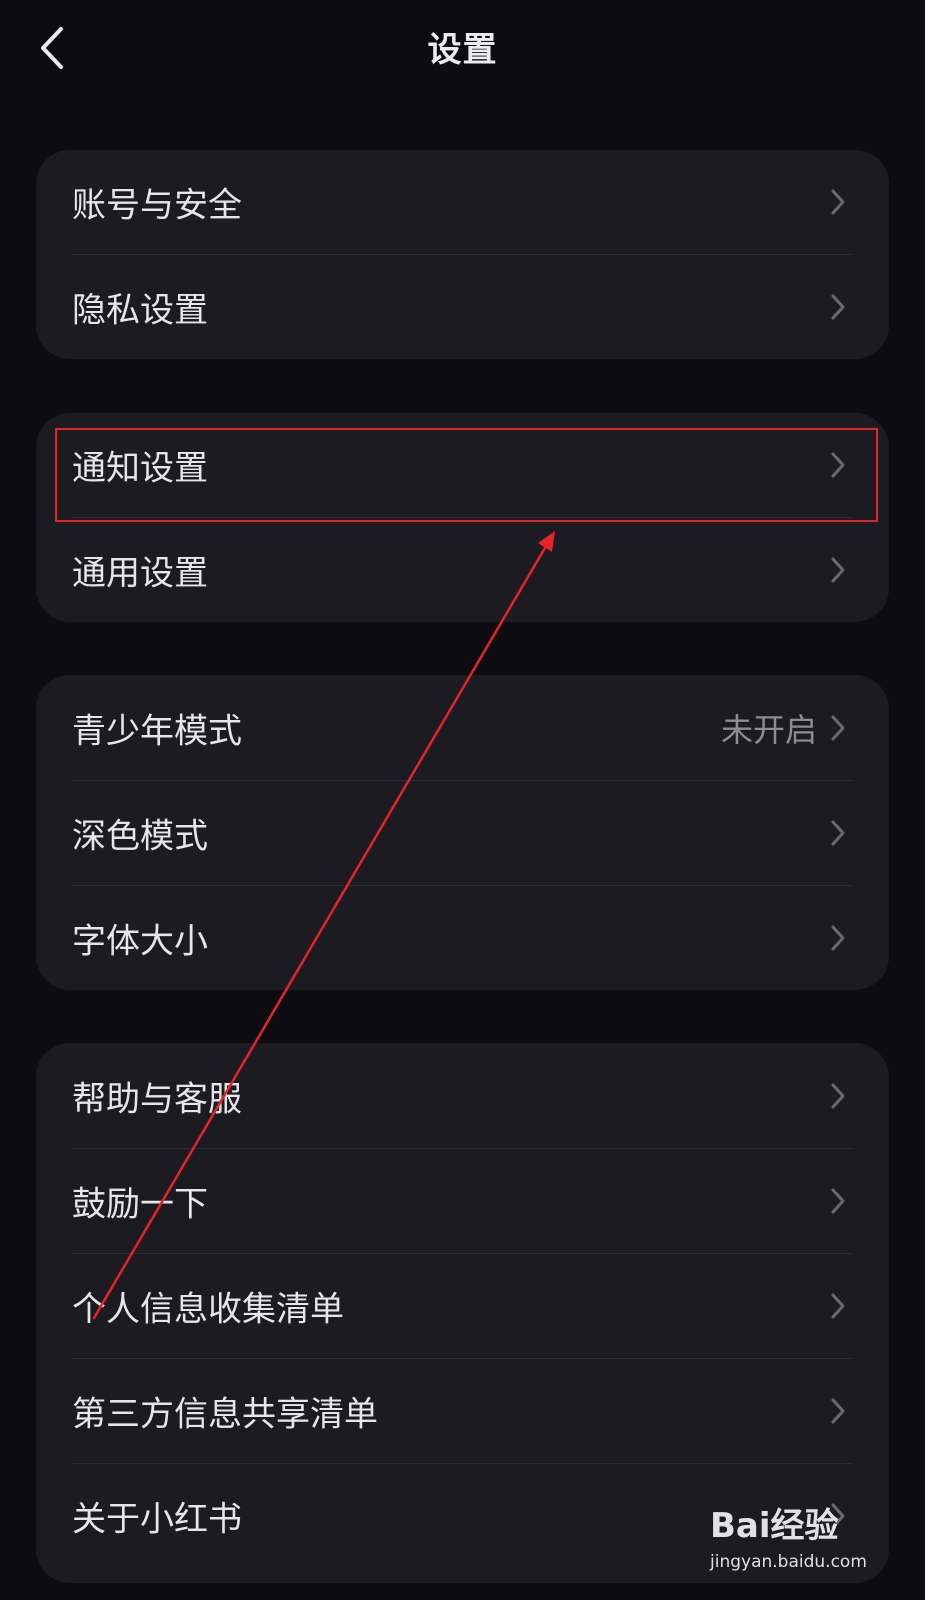  I want to click on settings-item-label: 隐私设置, so click(140, 310).